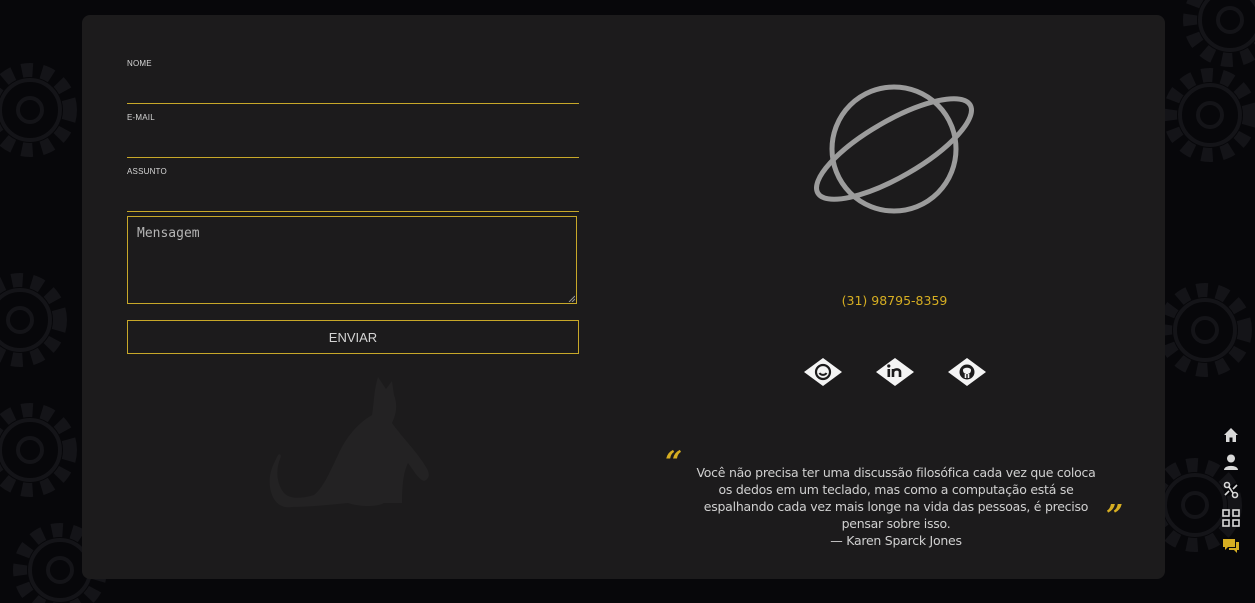 This screenshot has width=1255, height=603. I want to click on nav-skills, so click(1231, 490).